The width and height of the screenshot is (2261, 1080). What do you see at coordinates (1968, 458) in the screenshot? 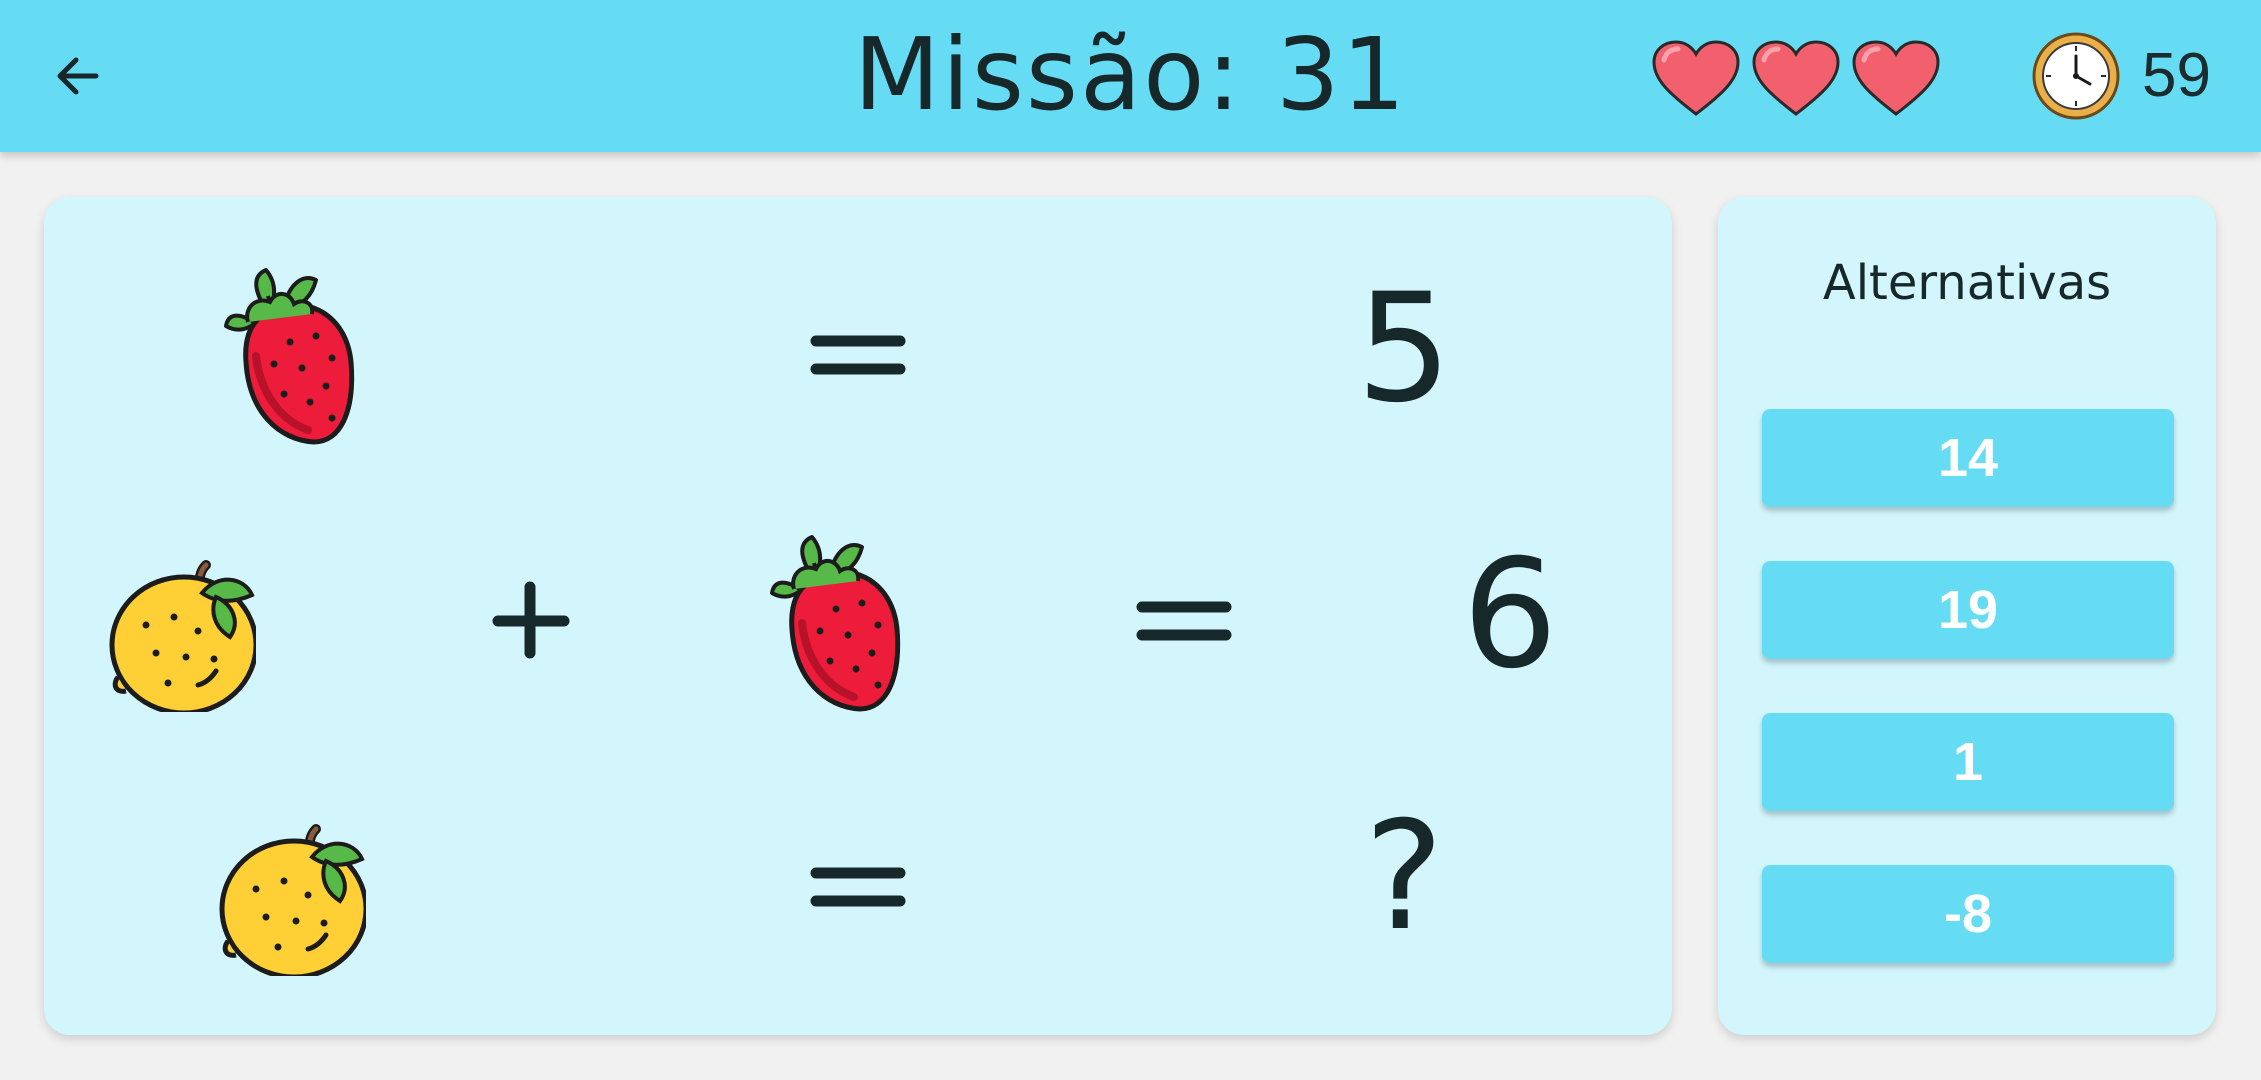
I see `answer-option-button: 14` at bounding box center [1968, 458].